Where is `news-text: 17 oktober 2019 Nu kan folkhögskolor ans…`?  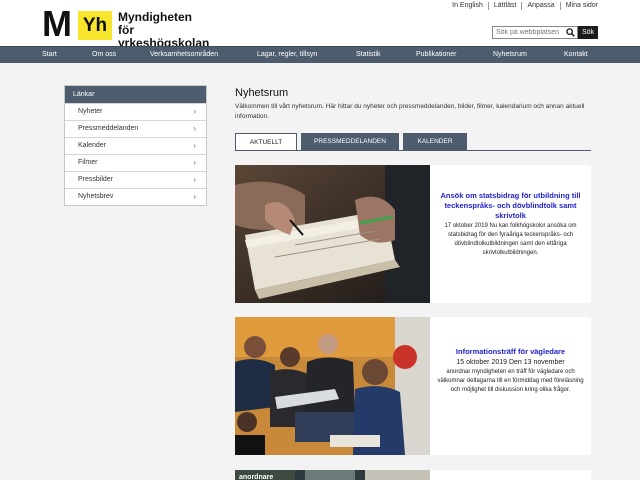
news-text: 17 oktober 2019 Nu kan folkhögskolor ans… is located at coordinates (510, 239).